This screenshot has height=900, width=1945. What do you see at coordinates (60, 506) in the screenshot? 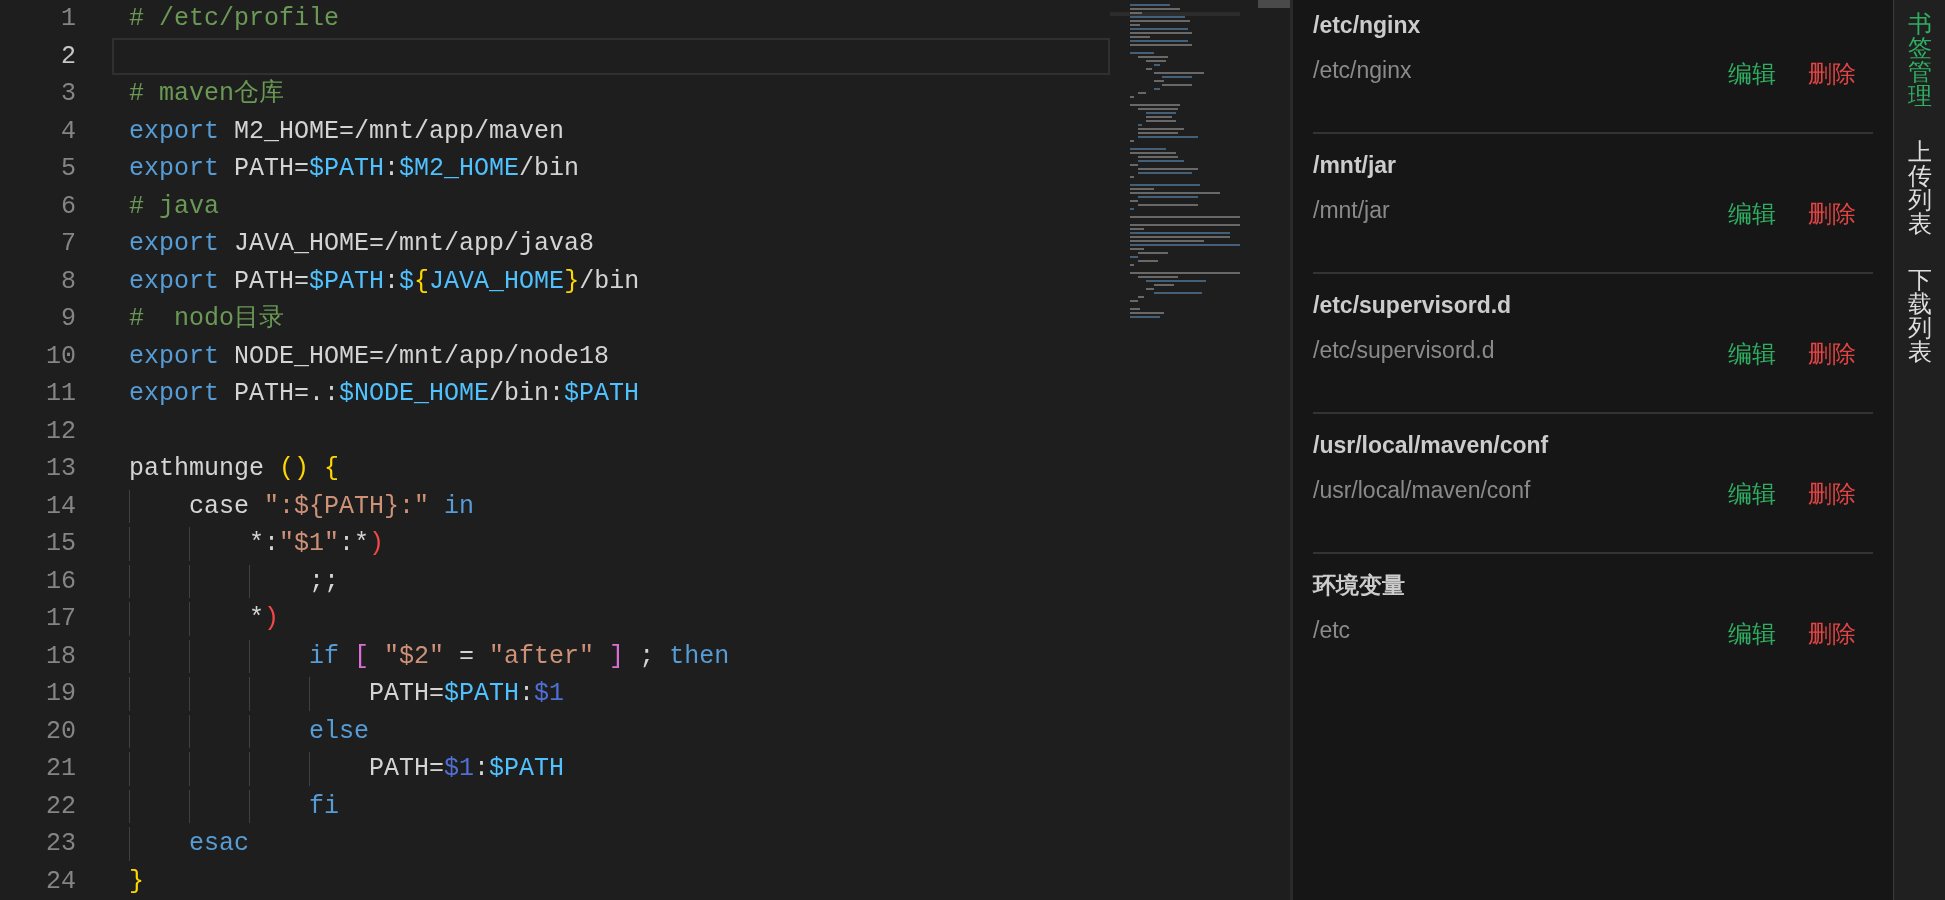
I see `line-number: 14` at bounding box center [60, 506].